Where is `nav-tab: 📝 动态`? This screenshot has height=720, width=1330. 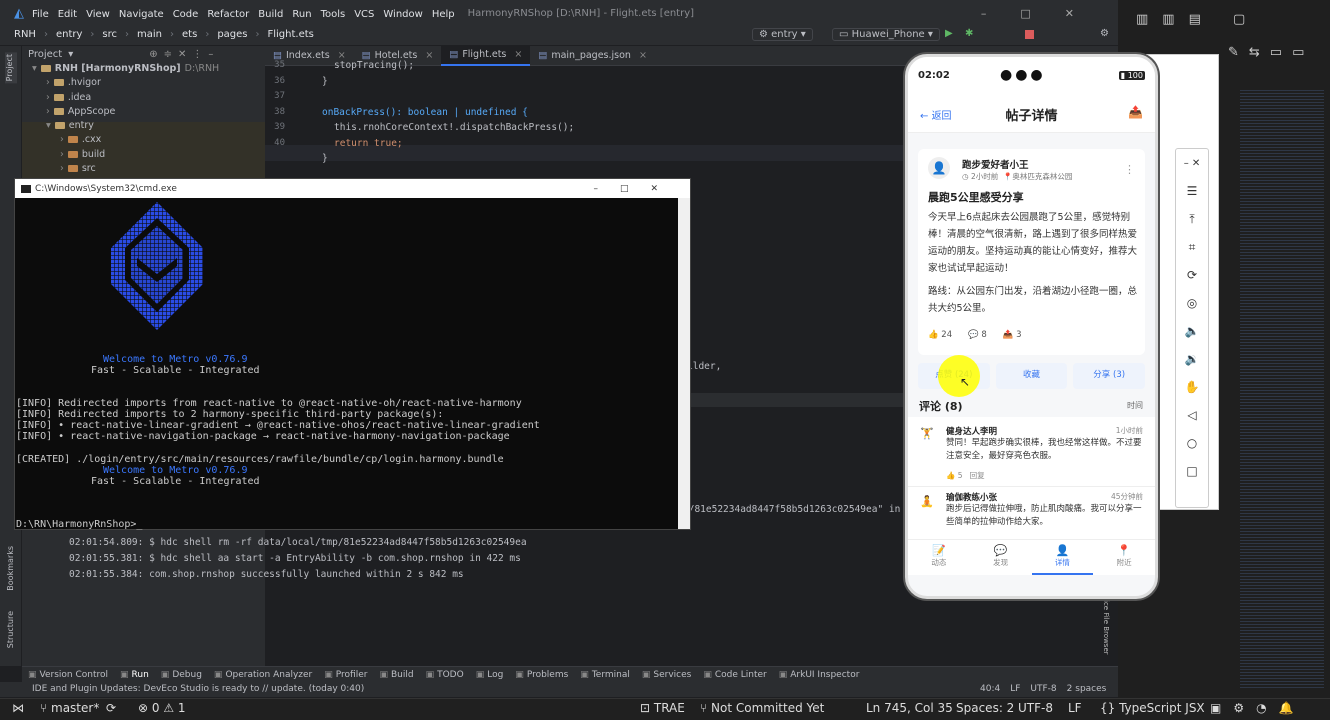 nav-tab: 📝 动态 is located at coordinates (939, 557).